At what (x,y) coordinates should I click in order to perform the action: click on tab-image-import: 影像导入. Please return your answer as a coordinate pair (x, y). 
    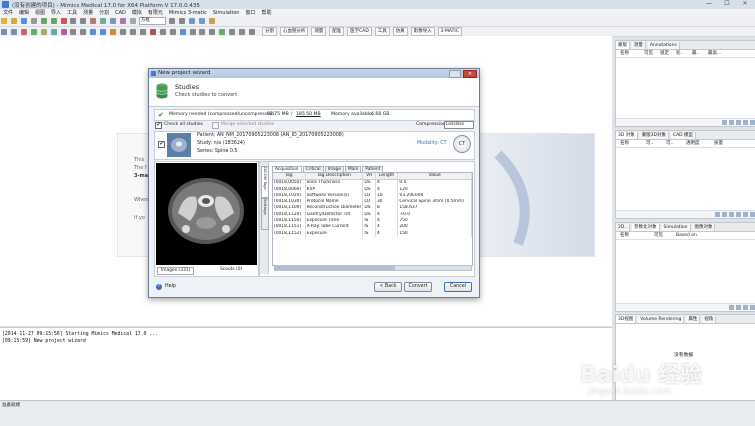
    Looking at the image, I should click on (422, 31).